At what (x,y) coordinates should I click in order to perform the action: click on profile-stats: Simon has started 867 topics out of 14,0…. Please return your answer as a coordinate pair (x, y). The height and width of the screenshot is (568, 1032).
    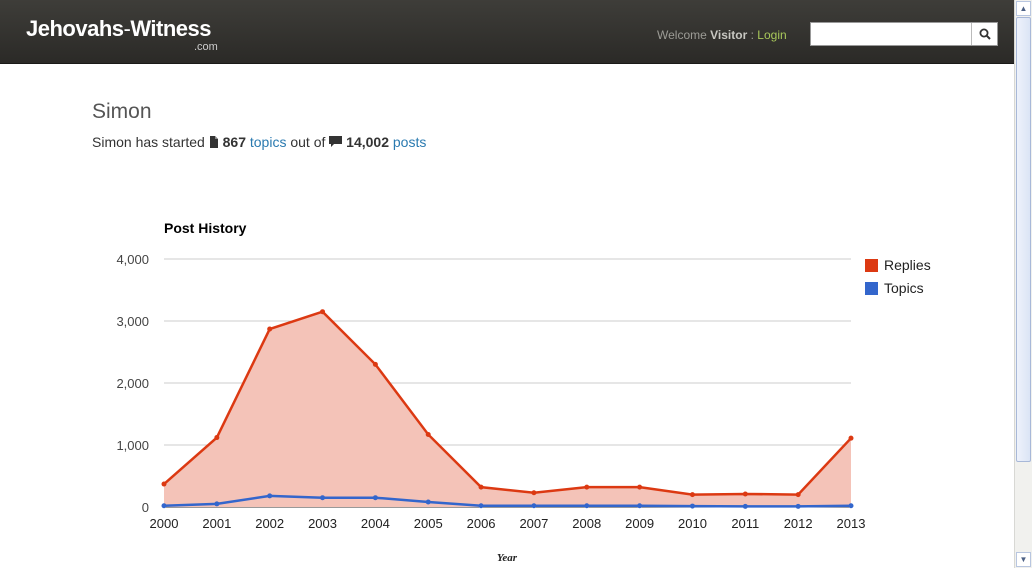
    Looking at the image, I should click on (259, 142).